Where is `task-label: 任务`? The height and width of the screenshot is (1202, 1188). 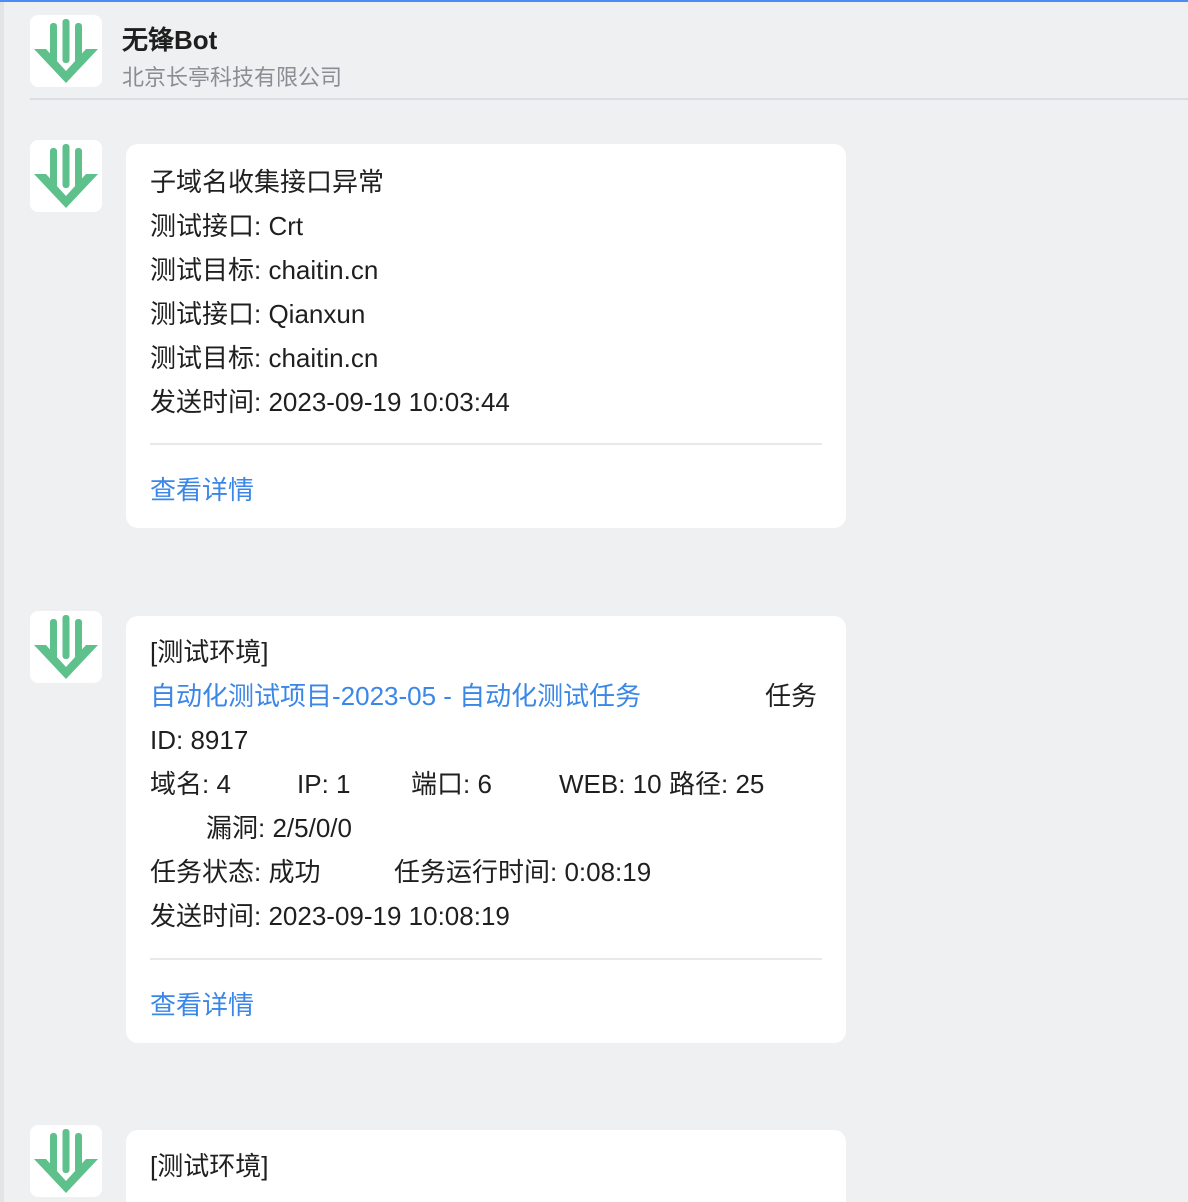 task-label: 任务 is located at coordinates (791, 696).